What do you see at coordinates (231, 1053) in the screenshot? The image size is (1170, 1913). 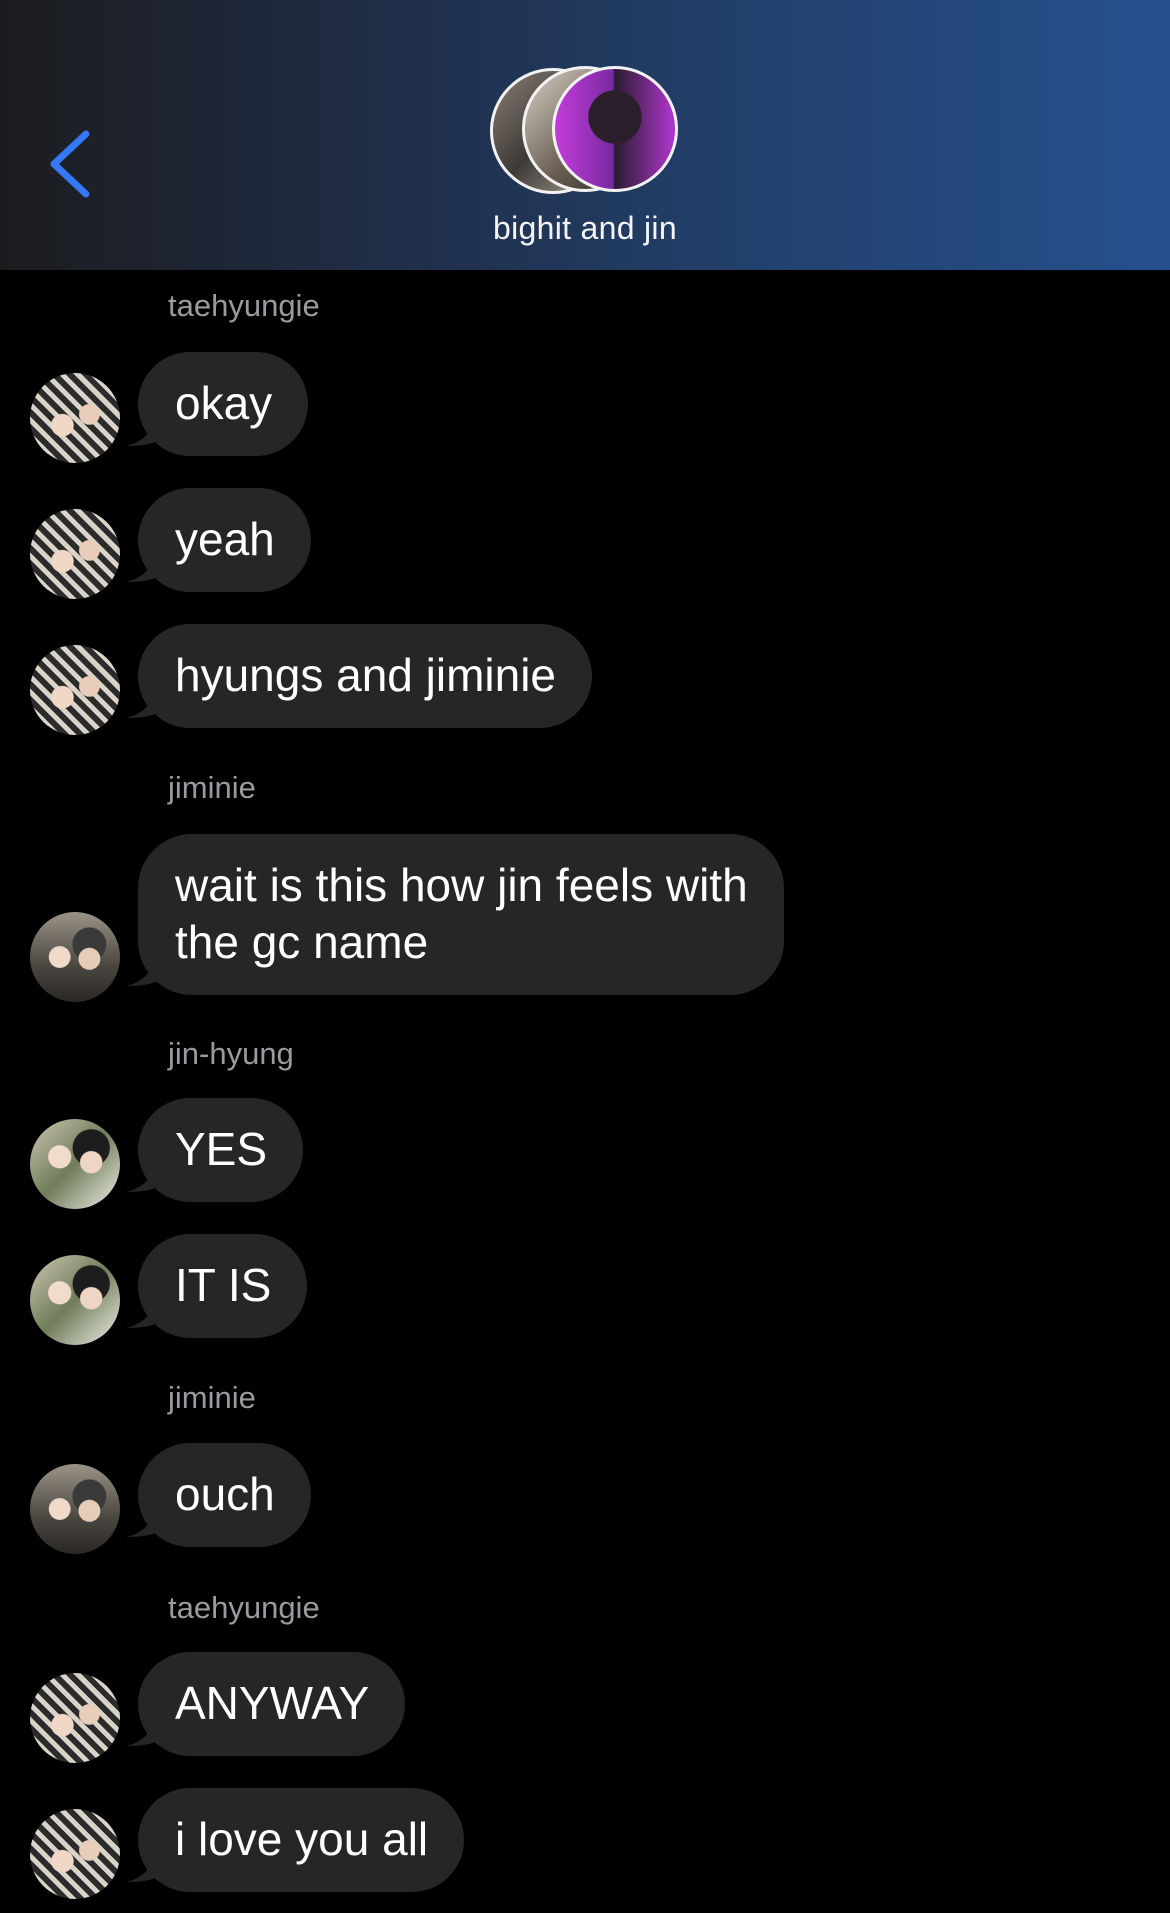 I see `sender-name: jin-hyung` at bounding box center [231, 1053].